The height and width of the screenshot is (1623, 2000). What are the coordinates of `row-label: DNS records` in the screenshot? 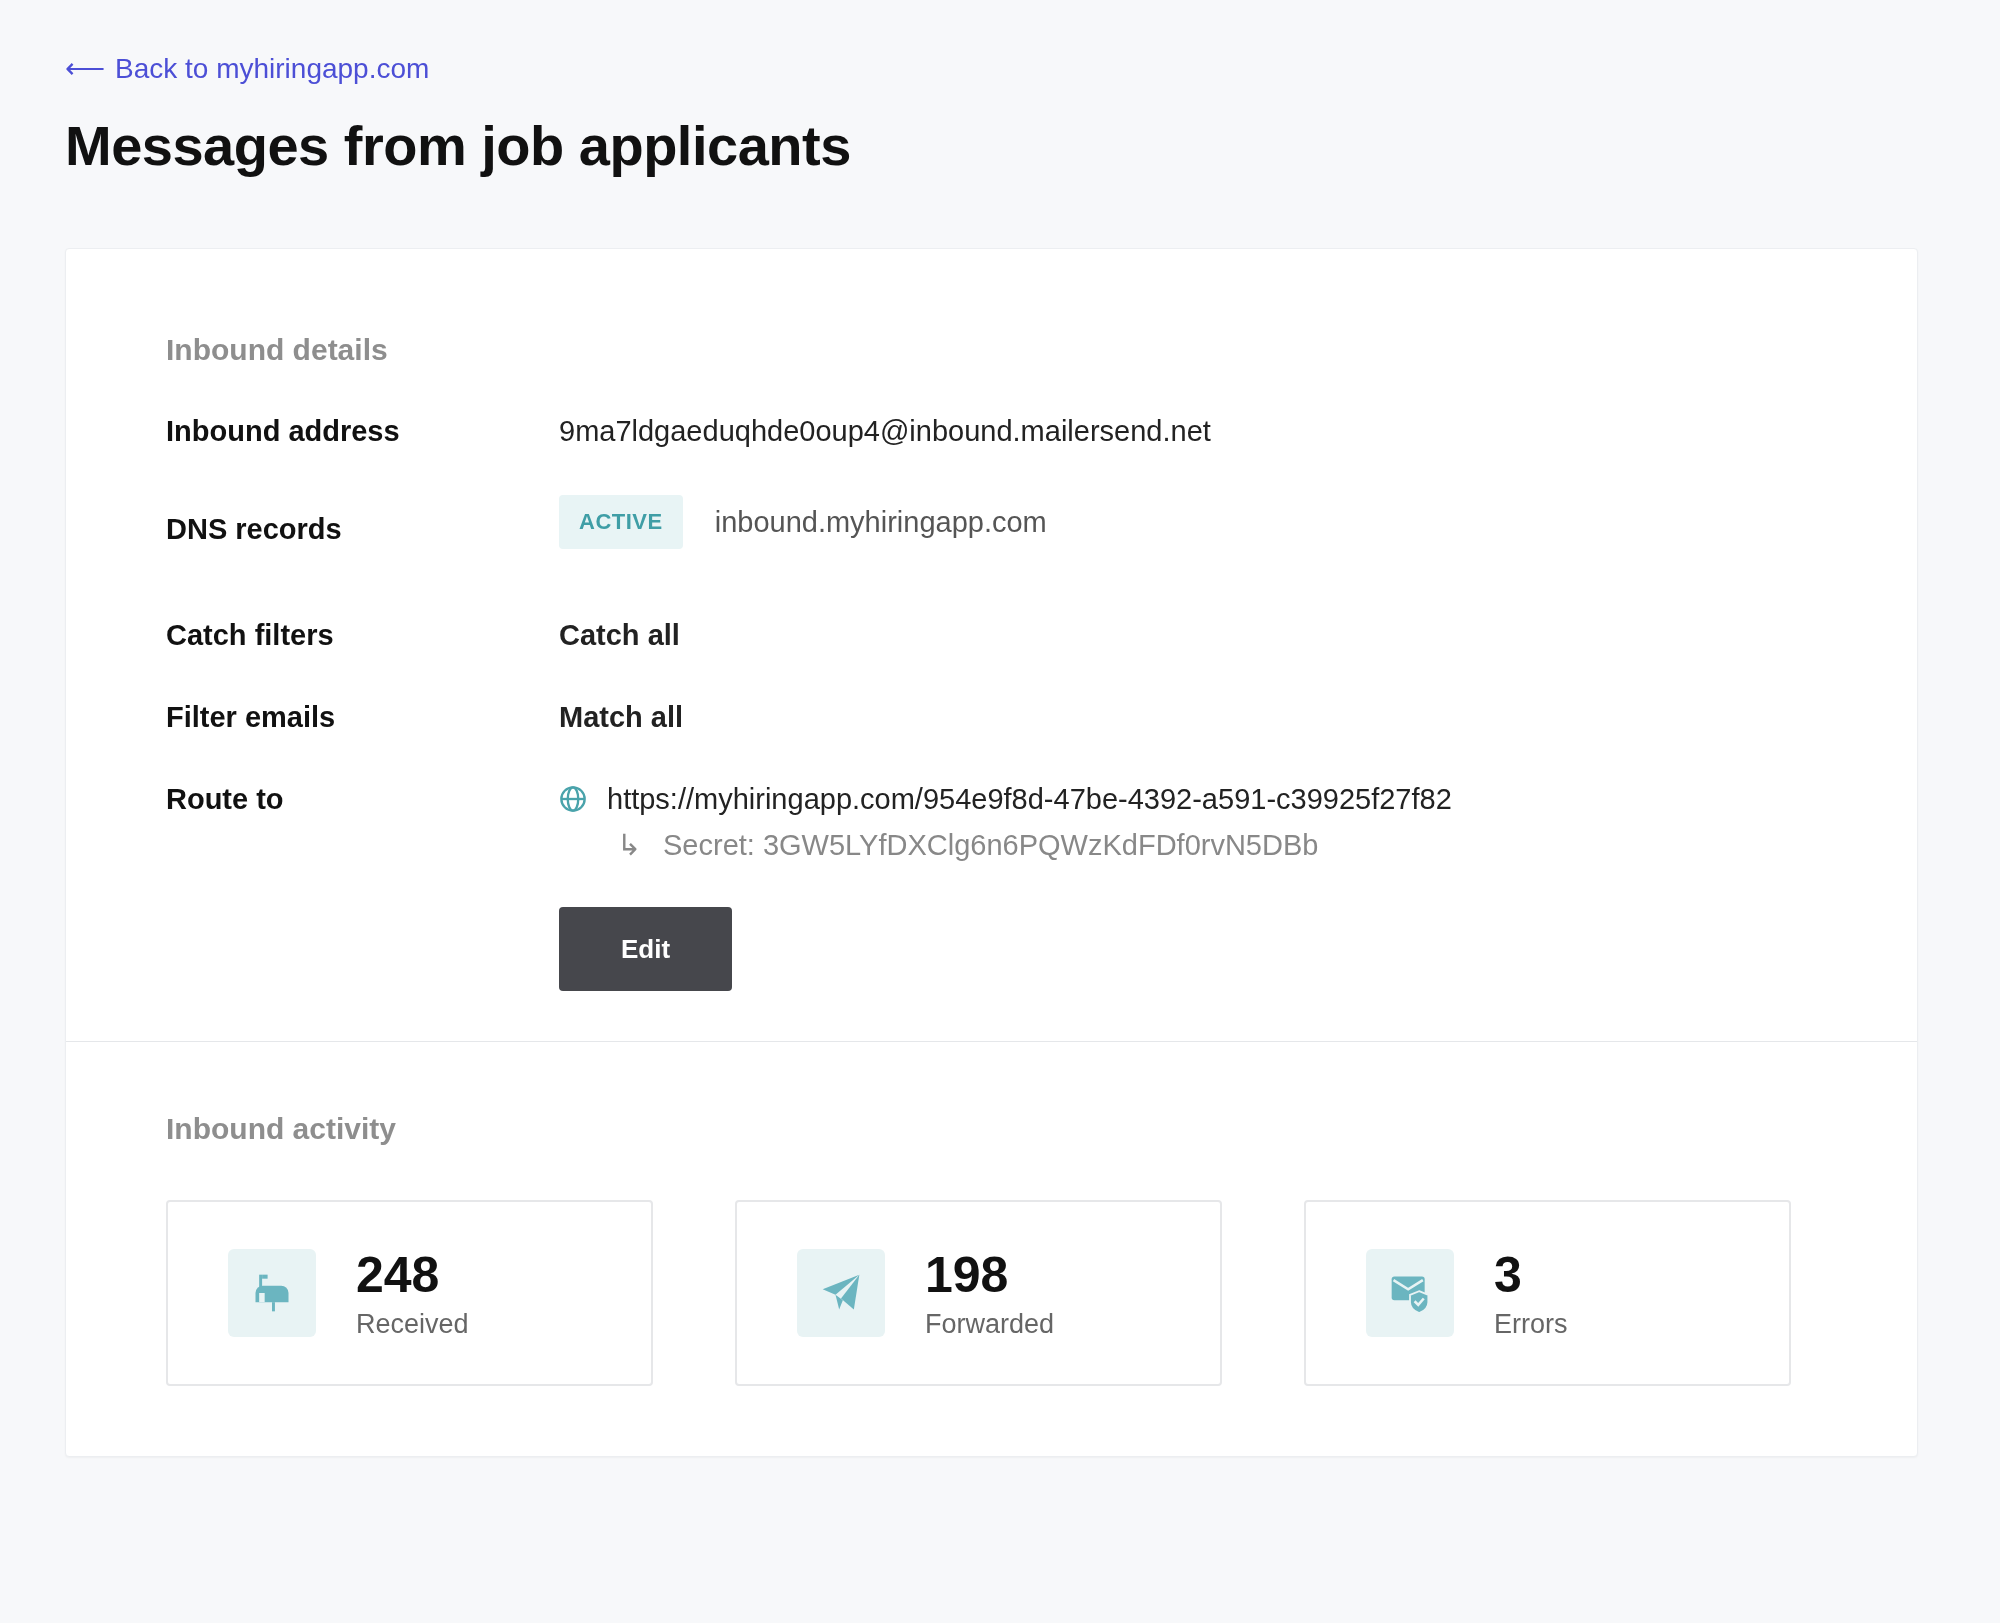 It's located at (254, 529).